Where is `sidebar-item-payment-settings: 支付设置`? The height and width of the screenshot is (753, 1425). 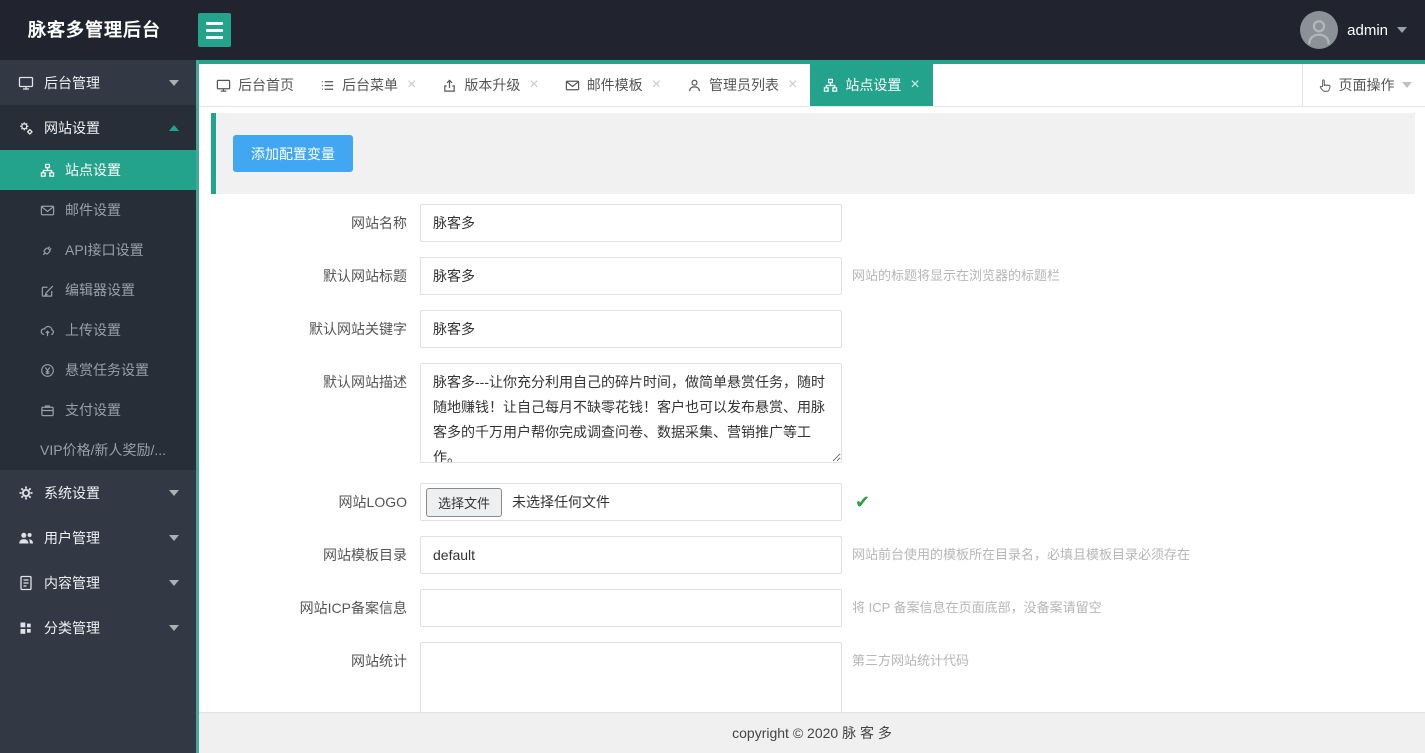 sidebar-item-payment-settings: 支付设置 is located at coordinates (99, 410).